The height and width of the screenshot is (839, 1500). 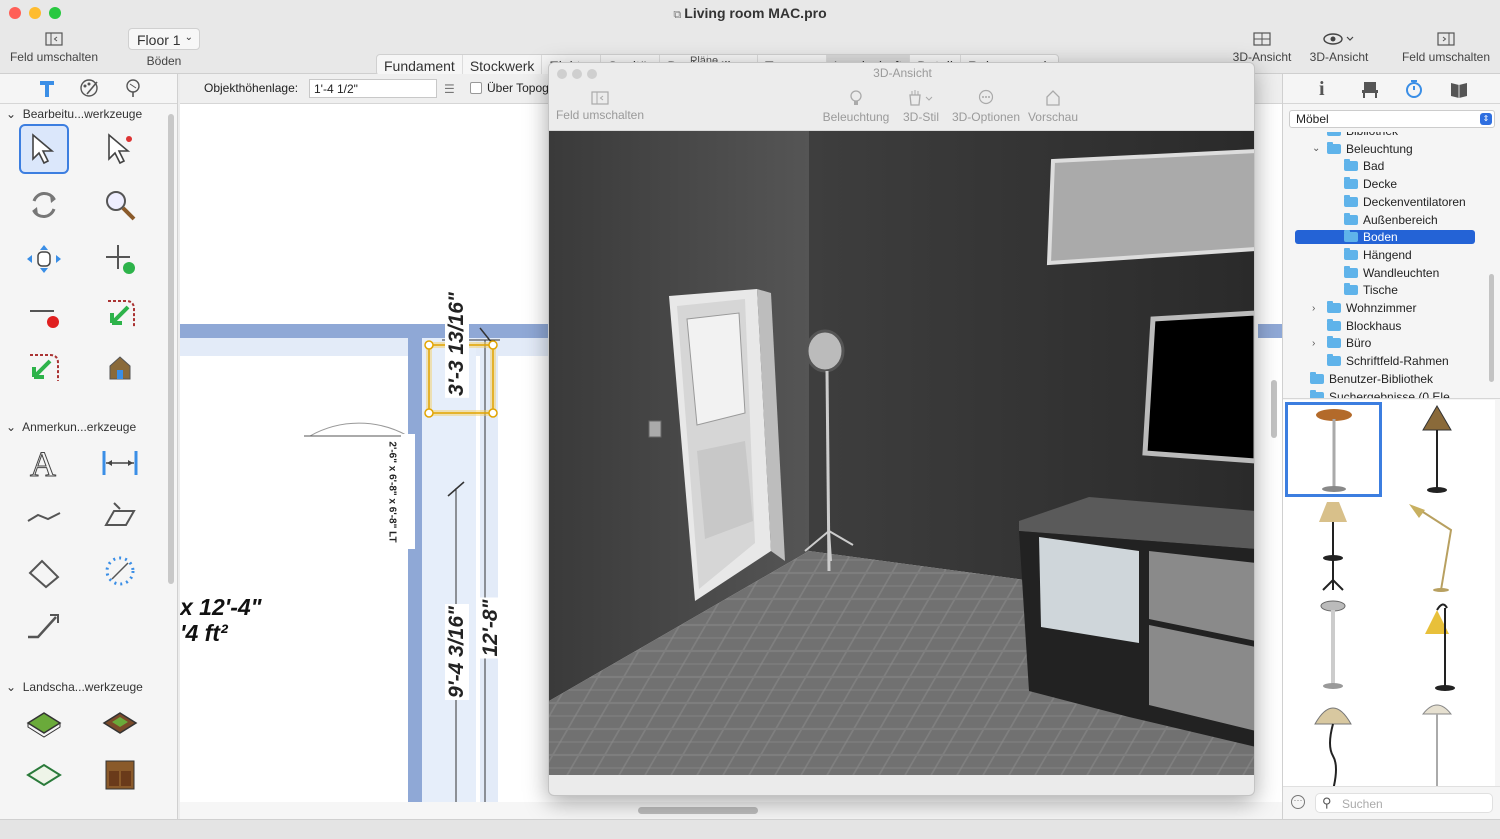 What do you see at coordinates (120, 205) in the screenshot?
I see `zoom-tool` at bounding box center [120, 205].